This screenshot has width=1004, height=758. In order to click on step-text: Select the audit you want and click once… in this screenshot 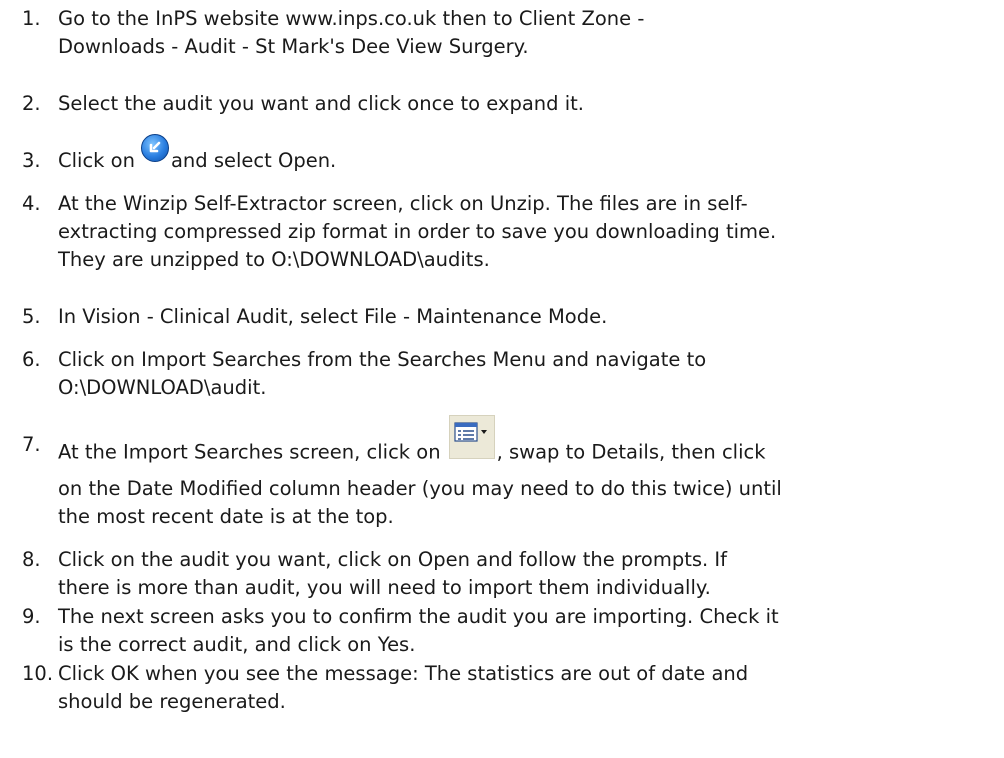, I will do `click(508, 104)`.